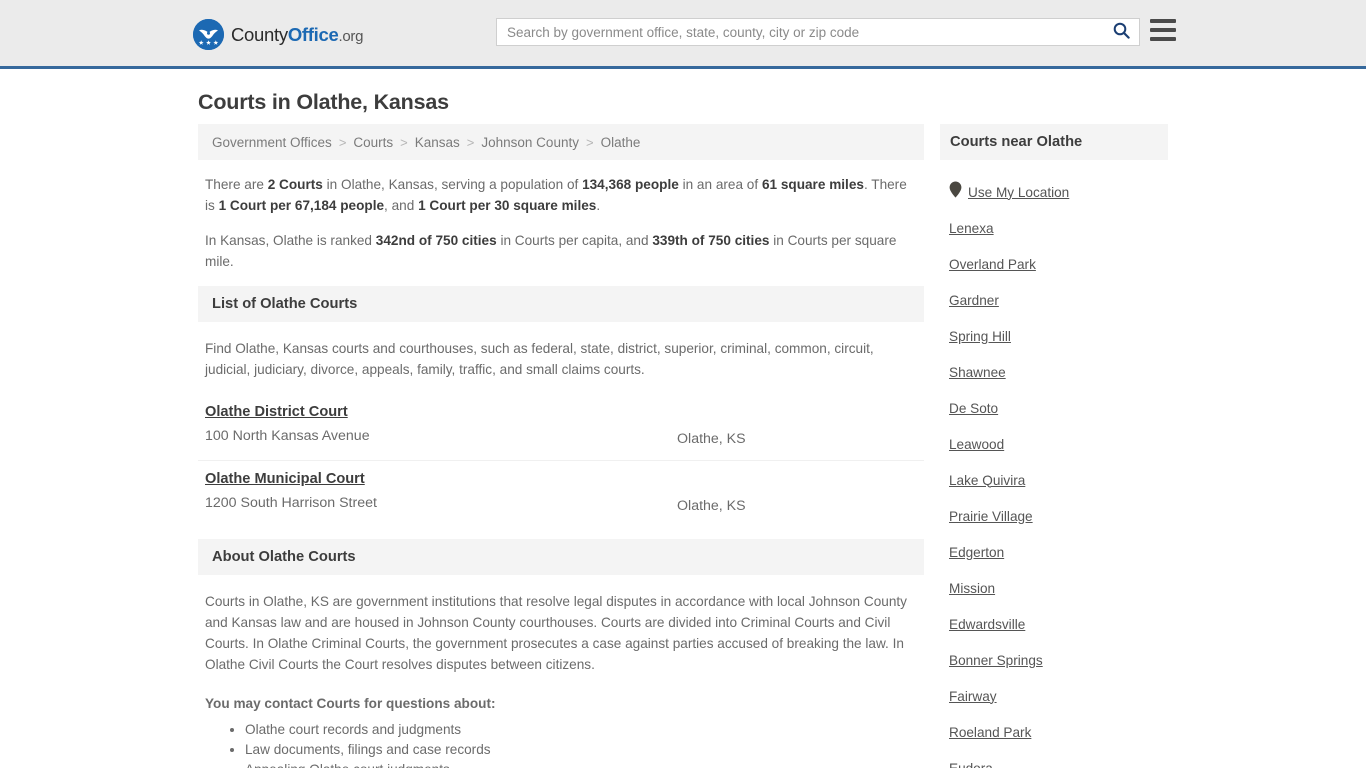 This screenshot has height=768, width=1366. Describe the element at coordinates (276, 412) in the screenshot. I see `court-name-link: Olathe District Court` at that location.